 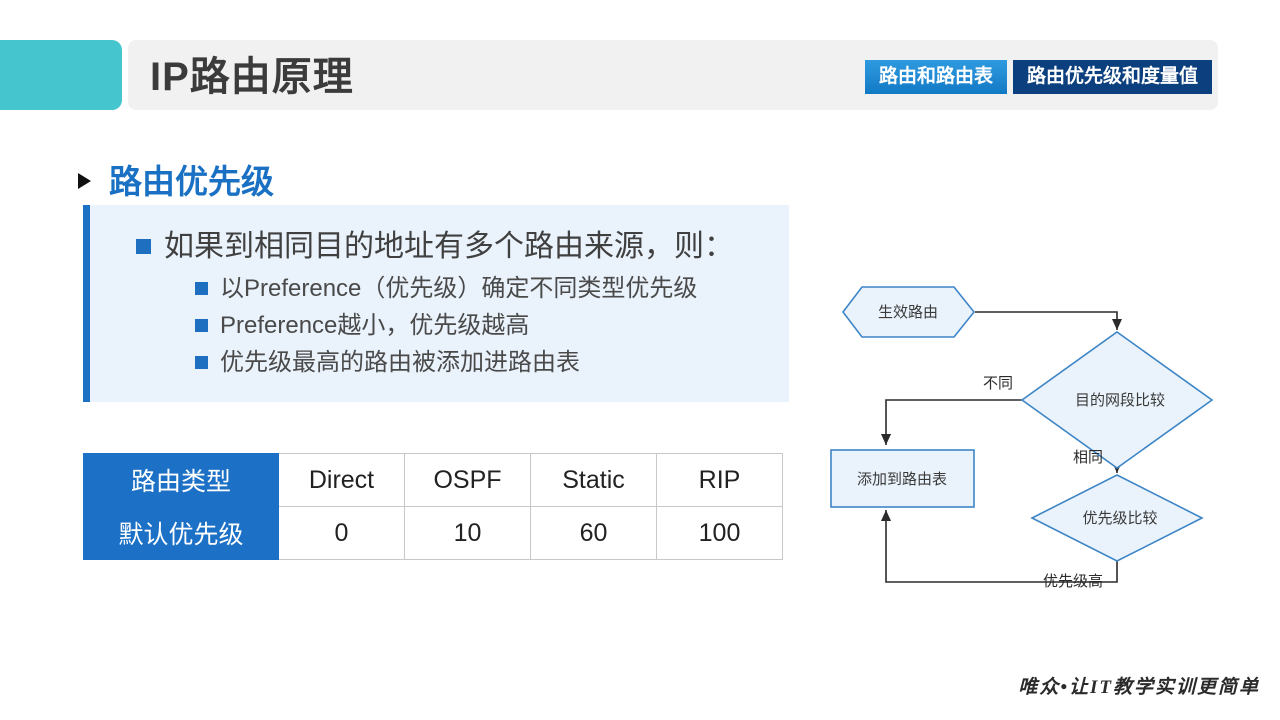 What do you see at coordinates (61, 75) in the screenshot?
I see `header-accent-block` at bounding box center [61, 75].